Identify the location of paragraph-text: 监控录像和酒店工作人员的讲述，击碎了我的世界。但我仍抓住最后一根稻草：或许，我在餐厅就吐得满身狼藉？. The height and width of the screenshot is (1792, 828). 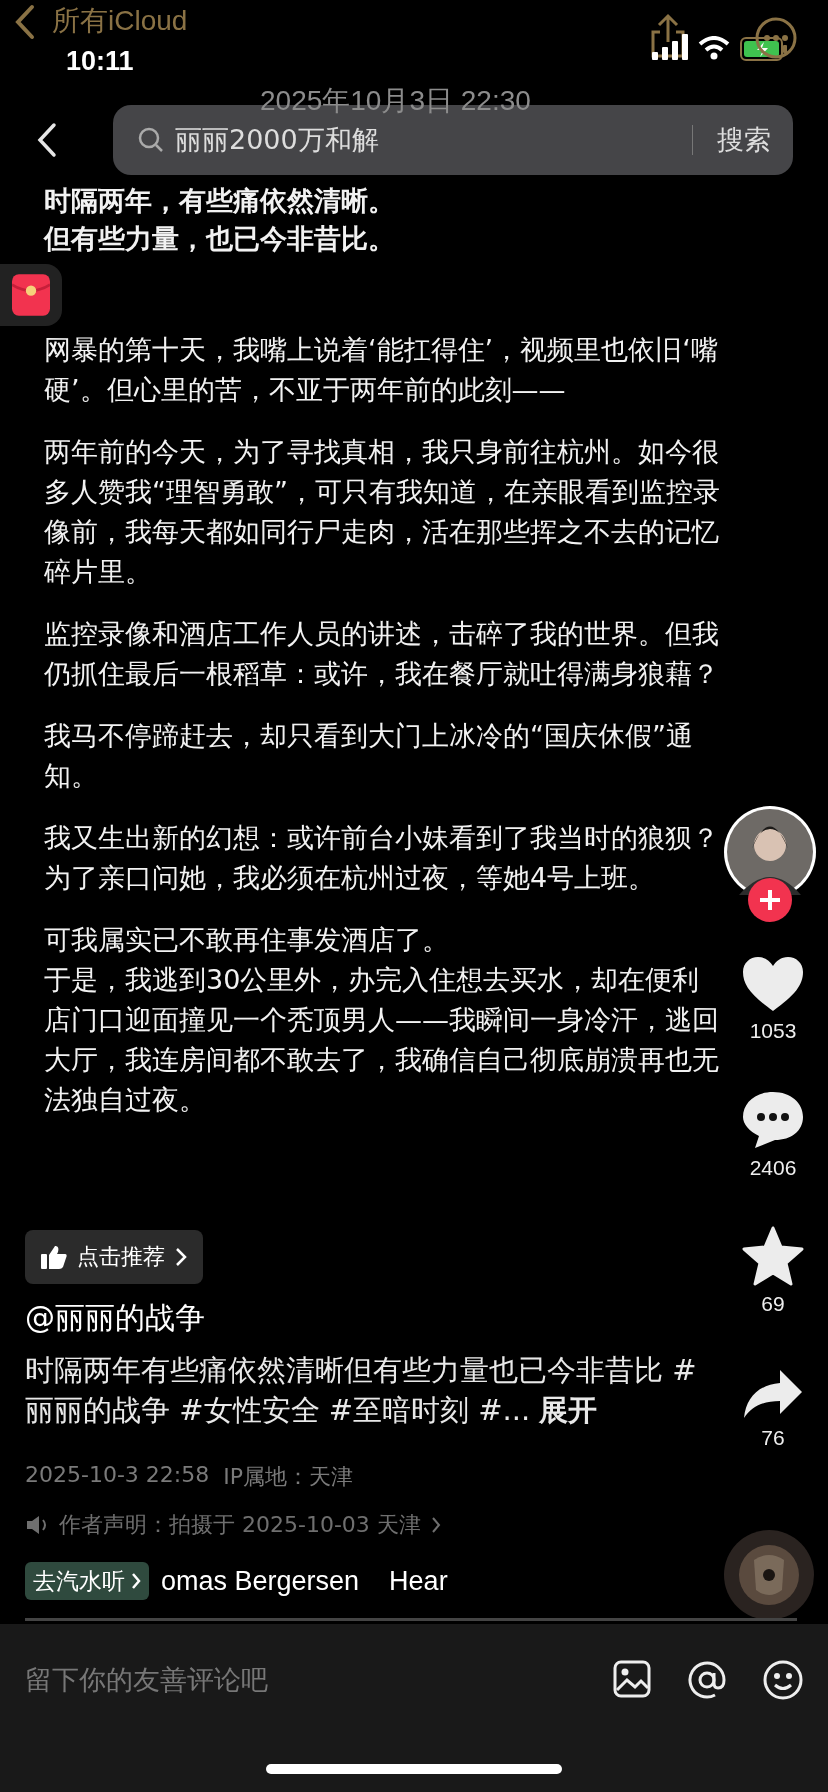
(382, 654).